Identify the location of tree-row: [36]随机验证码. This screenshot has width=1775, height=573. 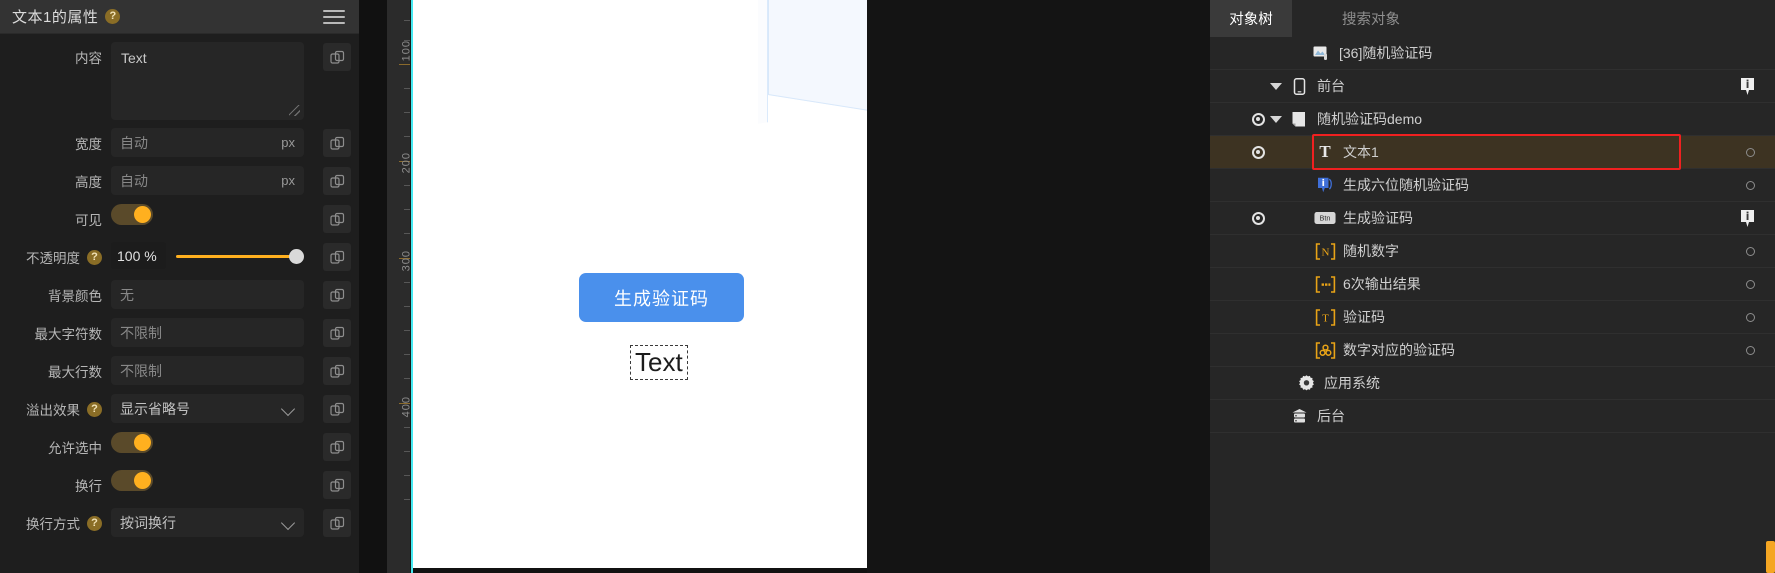
(1492, 53).